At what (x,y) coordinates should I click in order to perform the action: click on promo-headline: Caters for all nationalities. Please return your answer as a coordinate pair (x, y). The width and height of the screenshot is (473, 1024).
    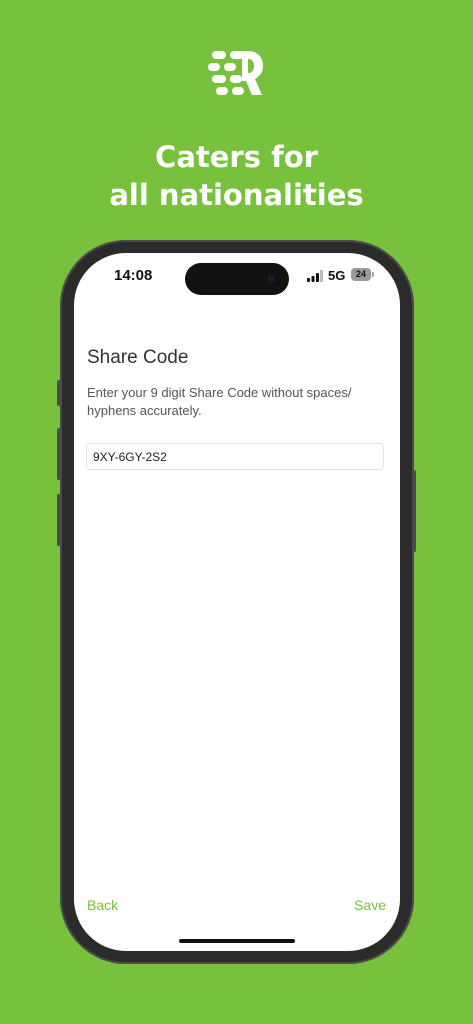
    Looking at the image, I should click on (236, 176).